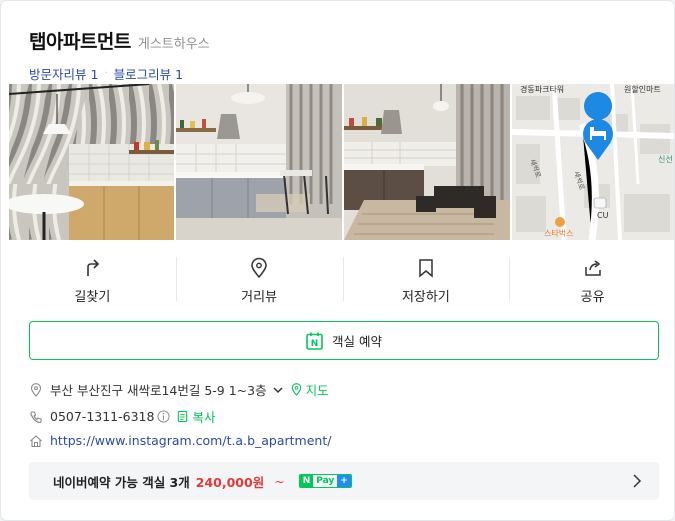  I want to click on convenience-store-icon, so click(600, 203).